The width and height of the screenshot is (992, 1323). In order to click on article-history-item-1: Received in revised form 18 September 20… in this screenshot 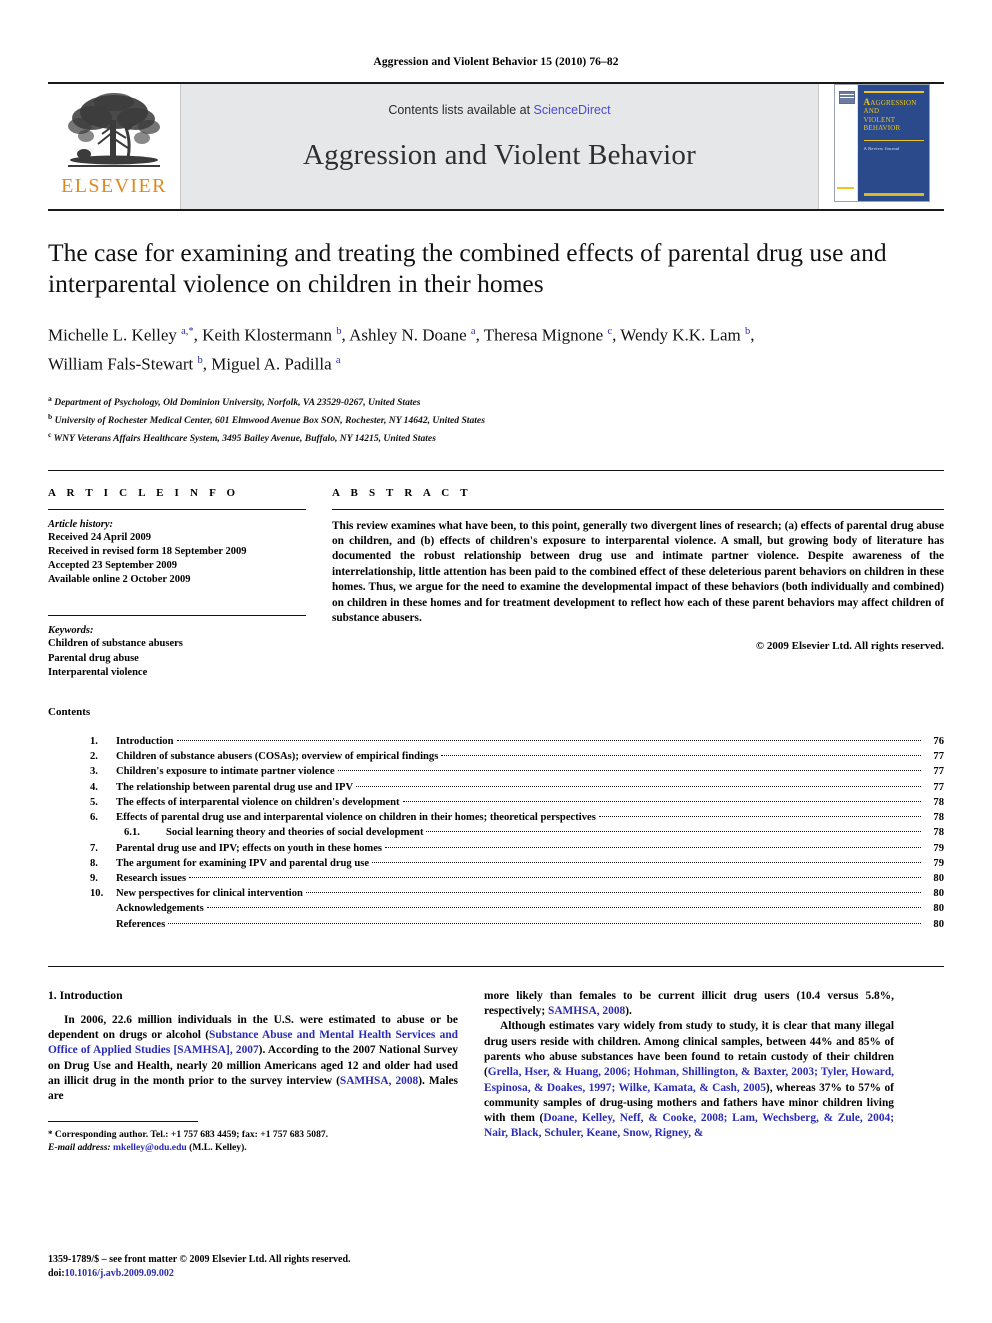, I will do `click(147, 551)`.